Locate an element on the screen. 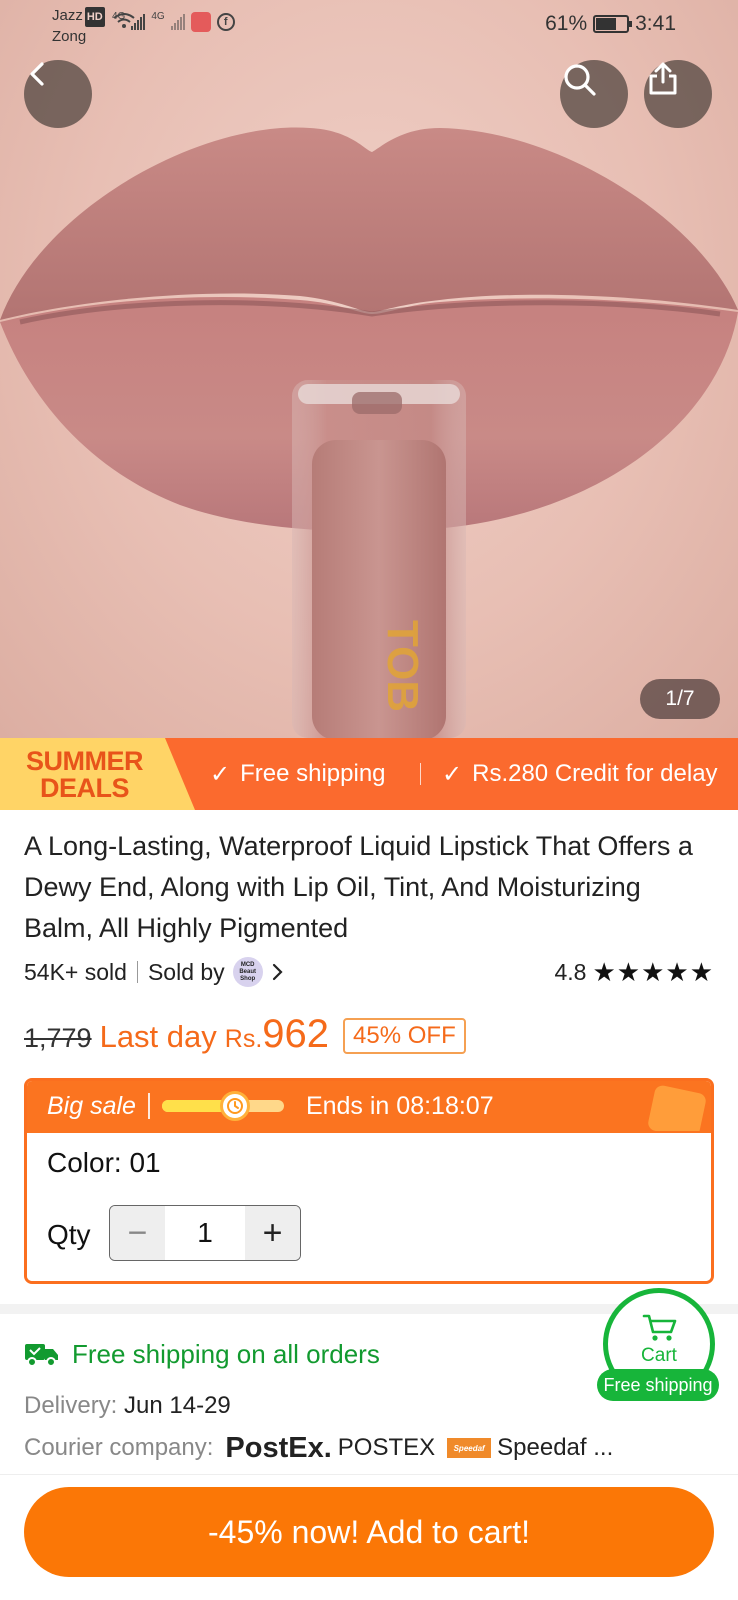 This screenshot has width=738, height=1600. free-shipping-label: Free shipping on all orders is located at coordinates (226, 1353).